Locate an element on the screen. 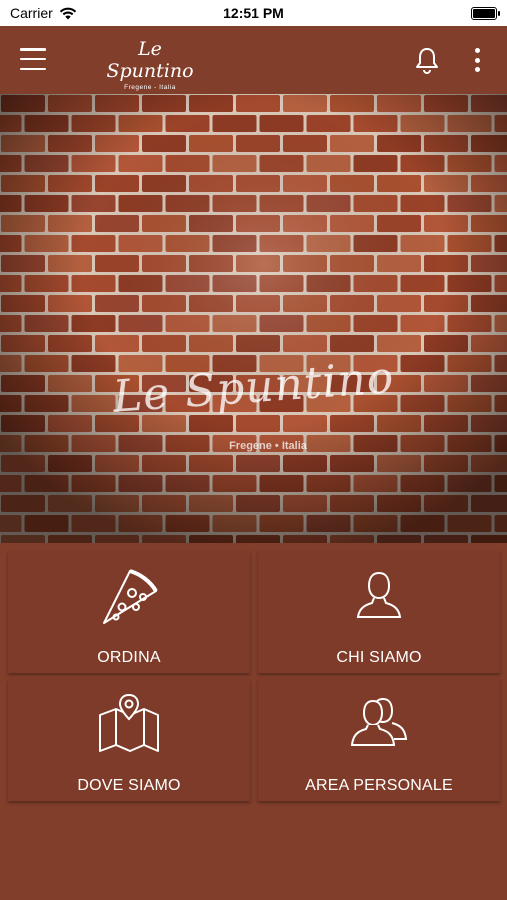 The width and height of the screenshot is (507, 900). hero-subtitle: Fregene • Italia is located at coordinates (268, 446).